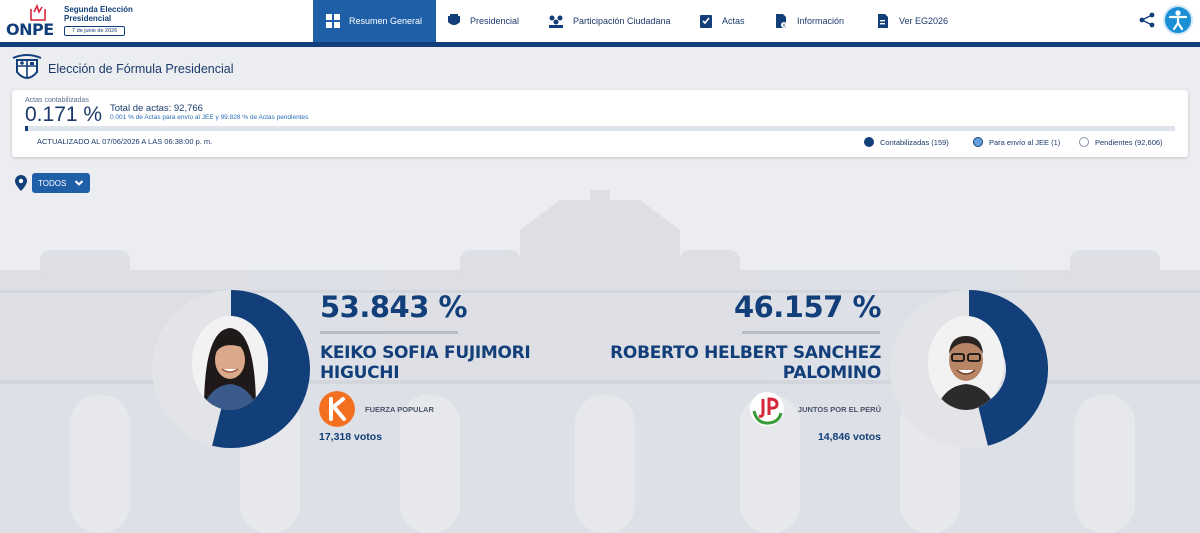 The height and width of the screenshot is (533, 1200). I want to click on contabilizadas-dot-icon, so click(869, 142).